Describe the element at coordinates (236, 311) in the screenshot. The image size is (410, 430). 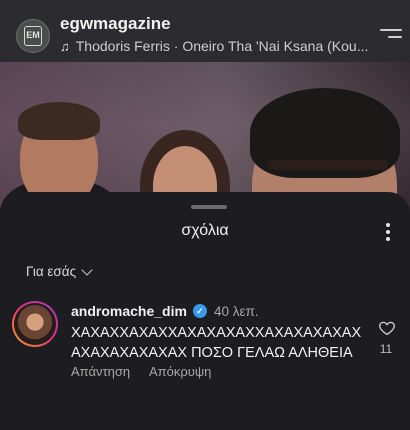
I see `comment-time: 40 λεπ.` at that location.